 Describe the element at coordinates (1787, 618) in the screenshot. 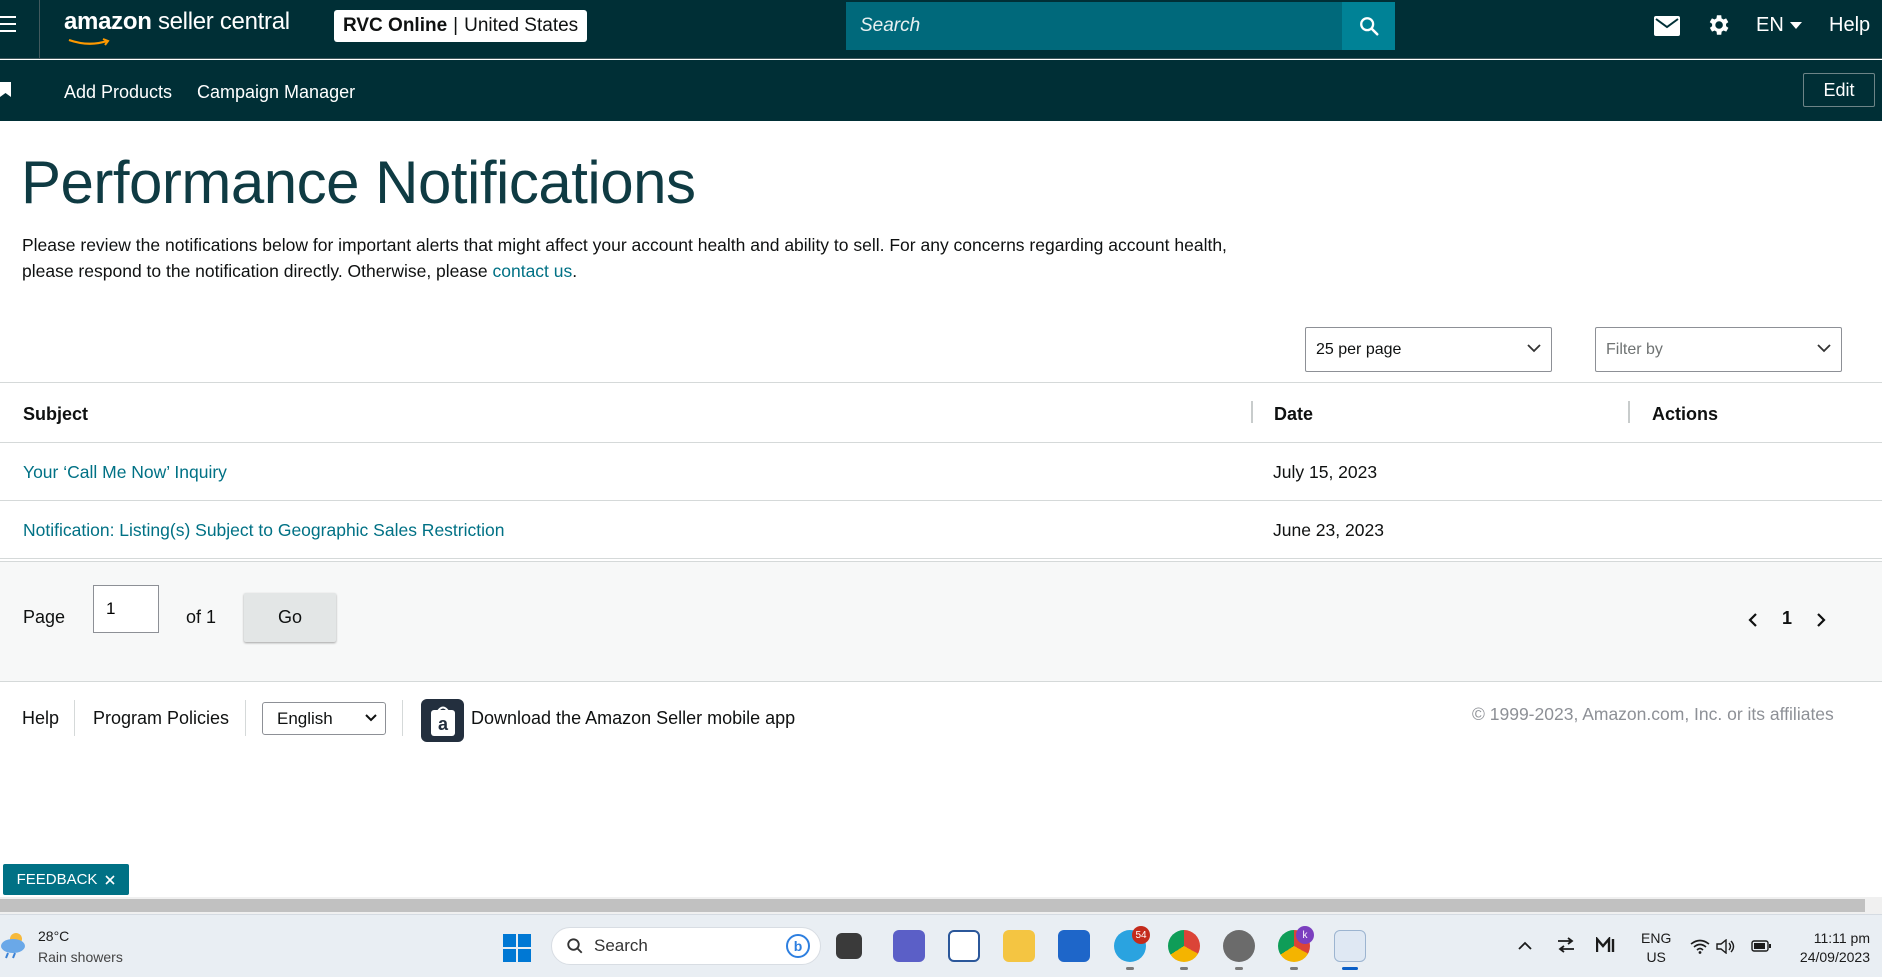

I see `current-page-number: 1` at that location.